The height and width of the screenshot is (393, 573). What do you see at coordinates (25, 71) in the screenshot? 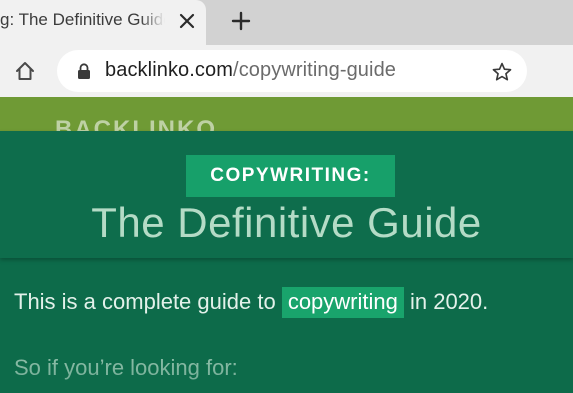
I see `home-icon` at bounding box center [25, 71].